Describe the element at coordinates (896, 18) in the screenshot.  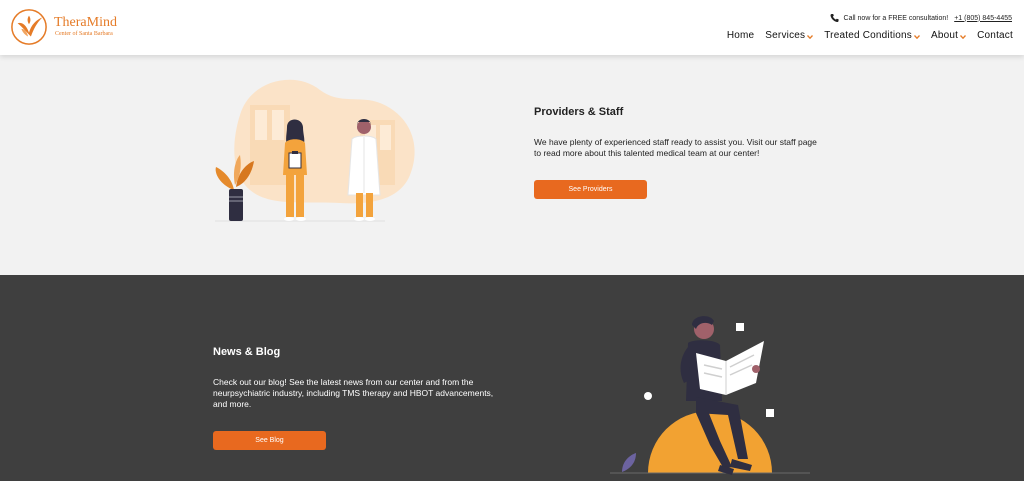
I see `call-text: Call now for a FREE consultation!` at that location.